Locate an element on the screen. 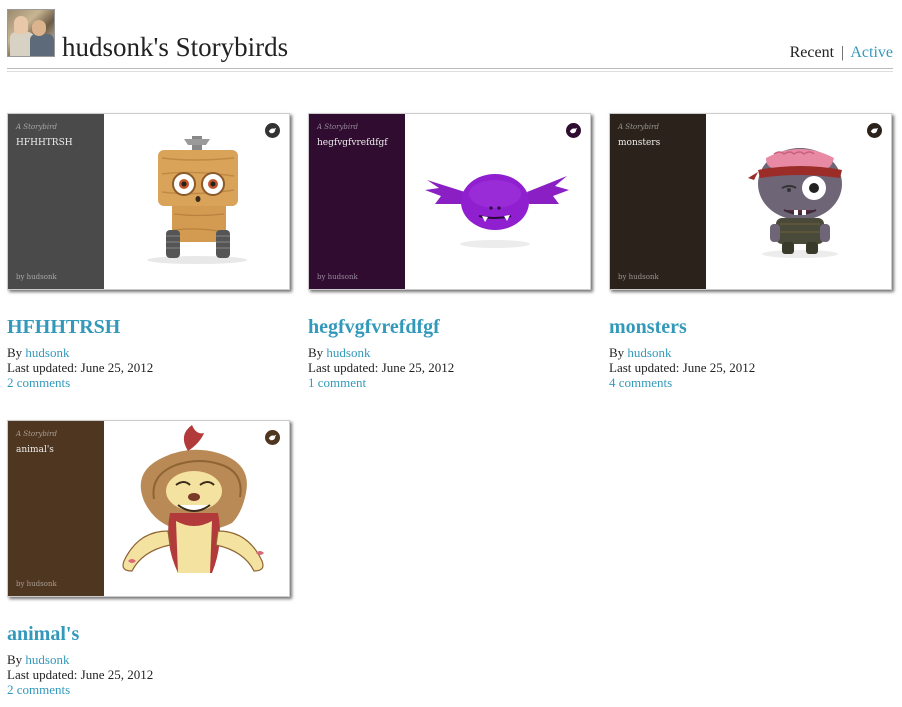  tab-active: Active is located at coordinates (871, 52).